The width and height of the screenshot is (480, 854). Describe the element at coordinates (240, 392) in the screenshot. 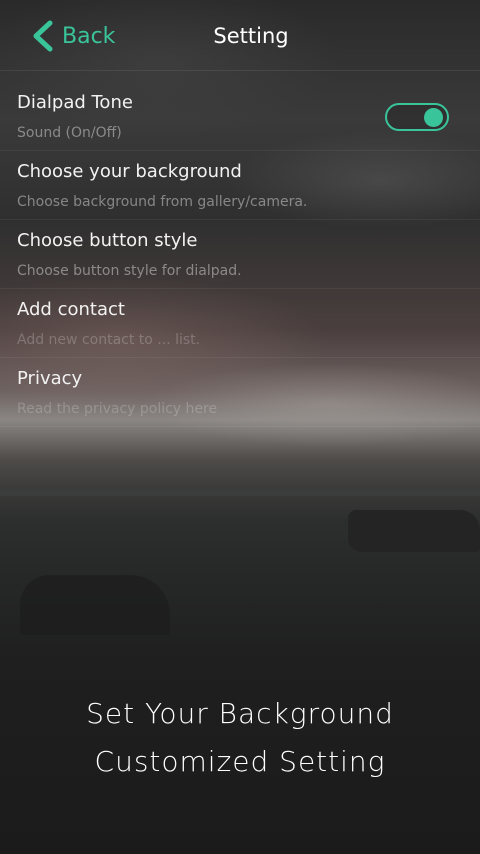

I see `setting-privacy: Privacy Read the privacy policy here` at that location.